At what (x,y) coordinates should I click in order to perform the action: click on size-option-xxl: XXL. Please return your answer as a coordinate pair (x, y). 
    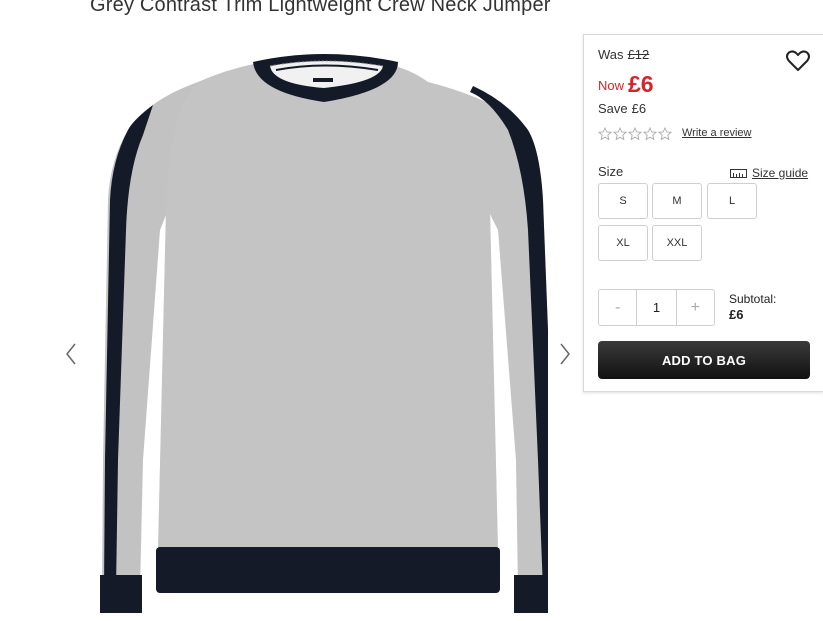
    Looking at the image, I should click on (677, 243).